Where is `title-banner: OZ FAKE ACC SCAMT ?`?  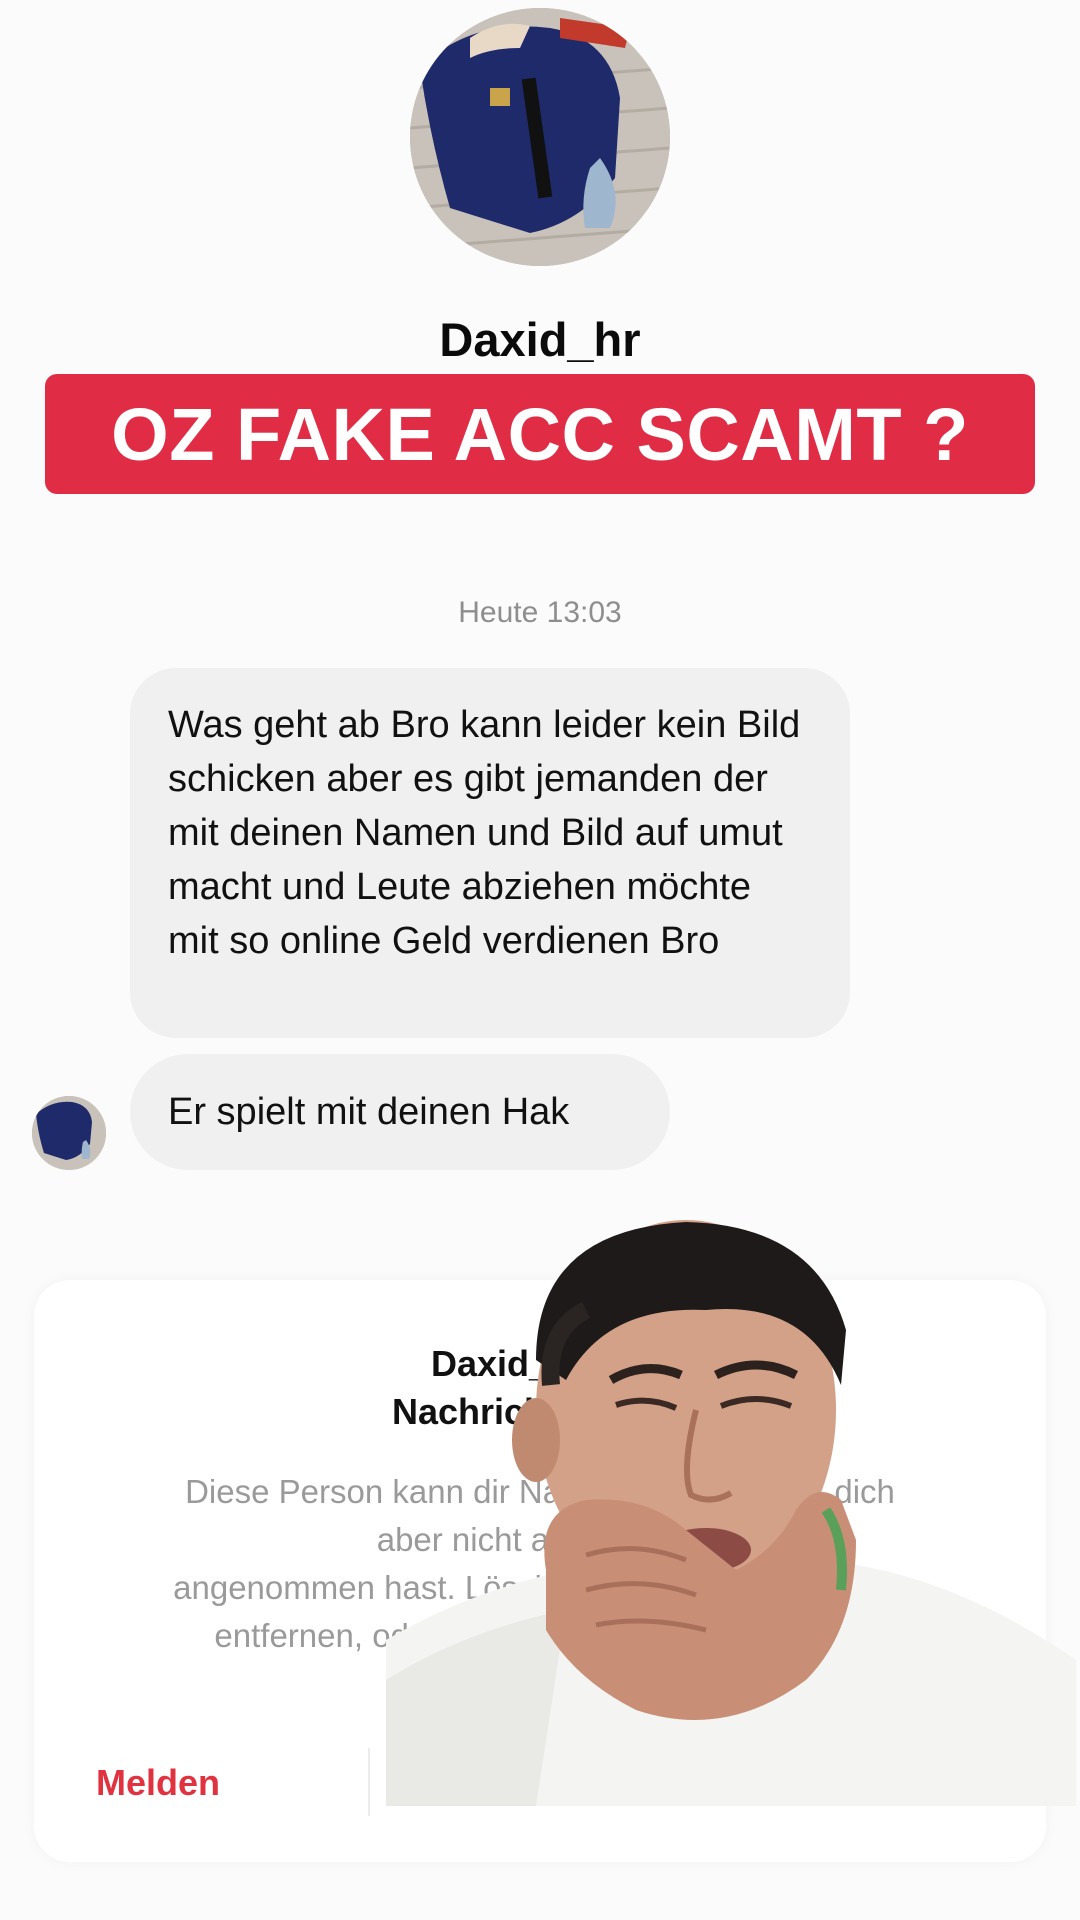 title-banner: OZ FAKE ACC SCAMT ? is located at coordinates (540, 434).